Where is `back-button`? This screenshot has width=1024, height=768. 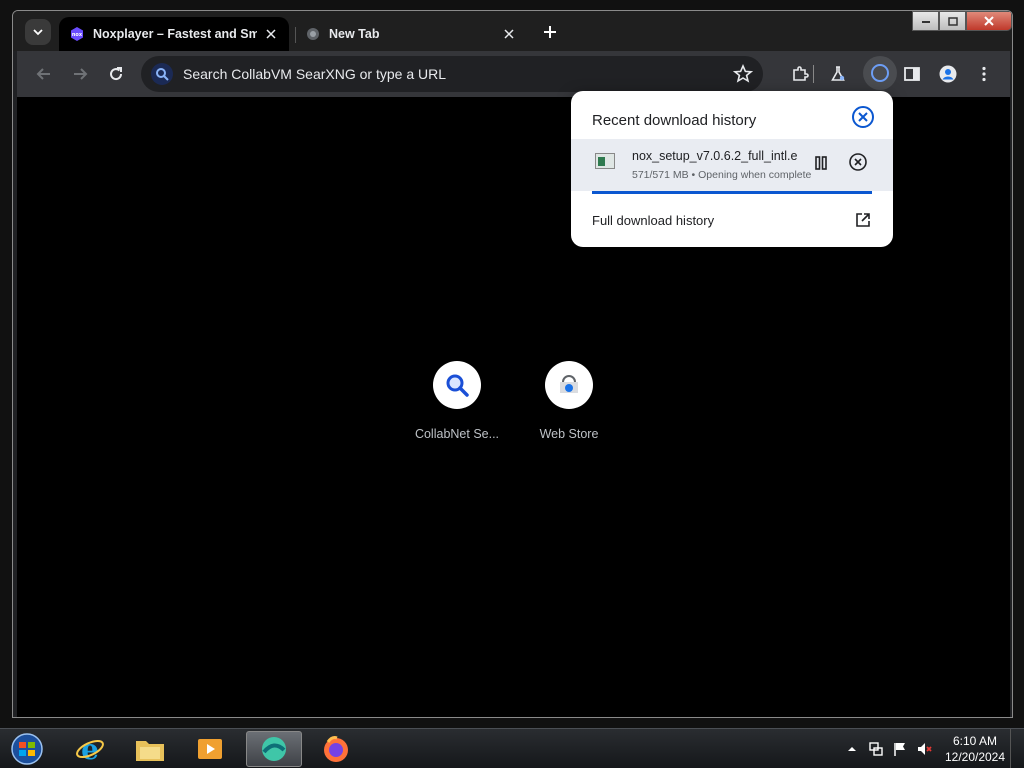
back-button is located at coordinates (44, 74).